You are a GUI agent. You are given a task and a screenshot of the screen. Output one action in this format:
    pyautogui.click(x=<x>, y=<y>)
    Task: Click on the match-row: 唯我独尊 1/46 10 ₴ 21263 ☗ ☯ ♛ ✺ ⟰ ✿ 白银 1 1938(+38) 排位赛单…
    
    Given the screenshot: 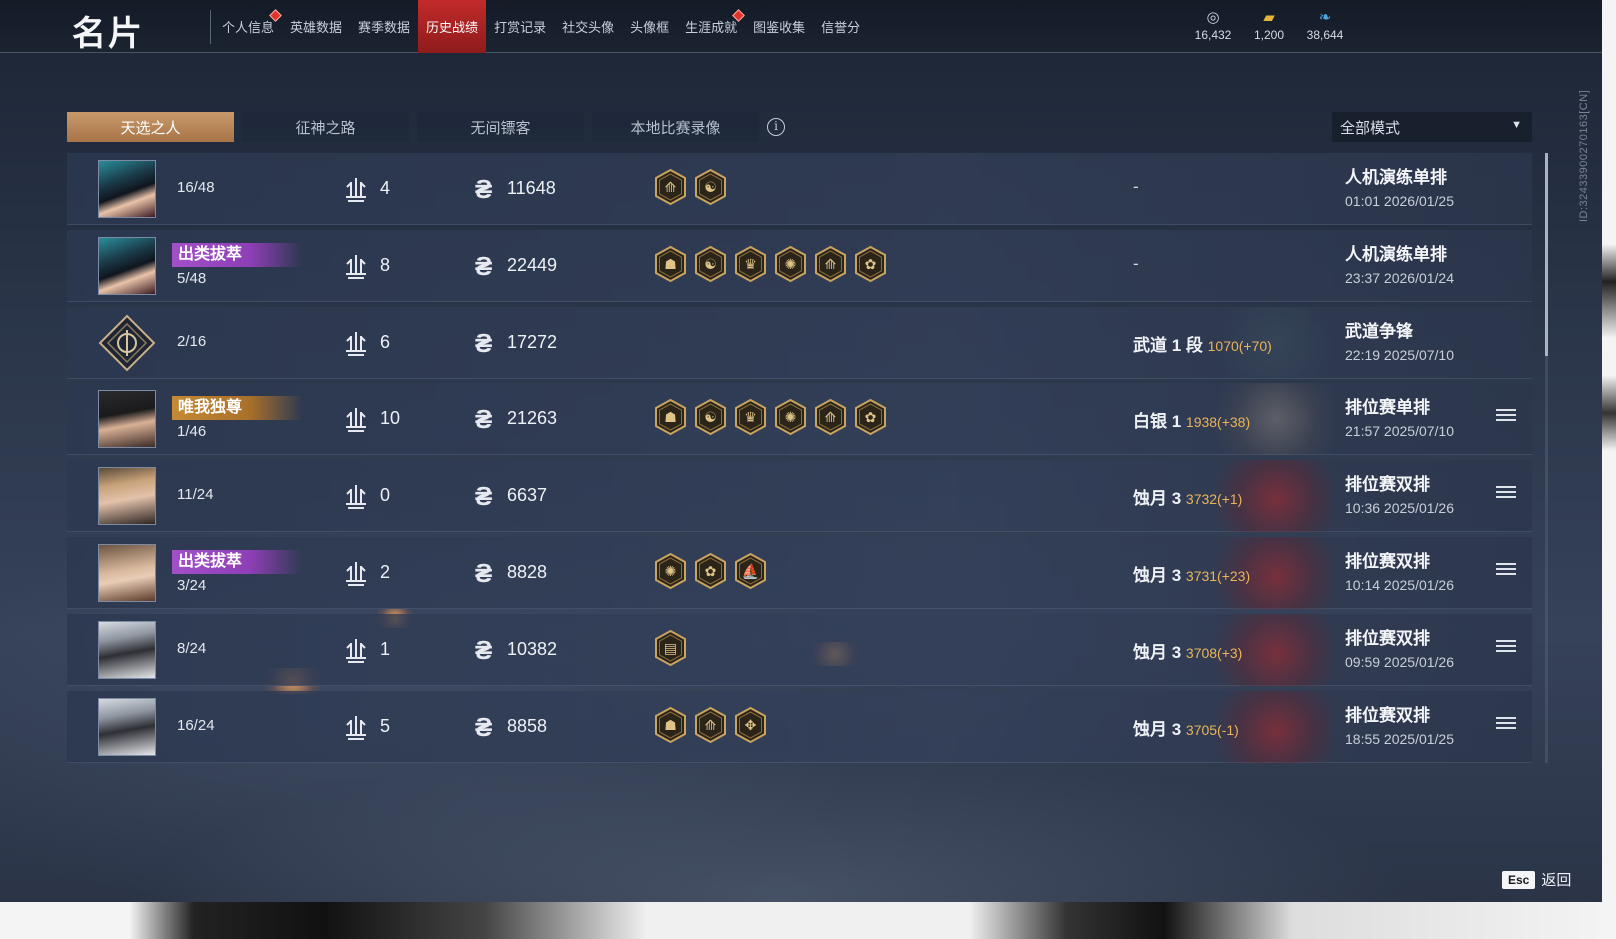 What is the action you would take?
    pyautogui.click(x=799, y=419)
    